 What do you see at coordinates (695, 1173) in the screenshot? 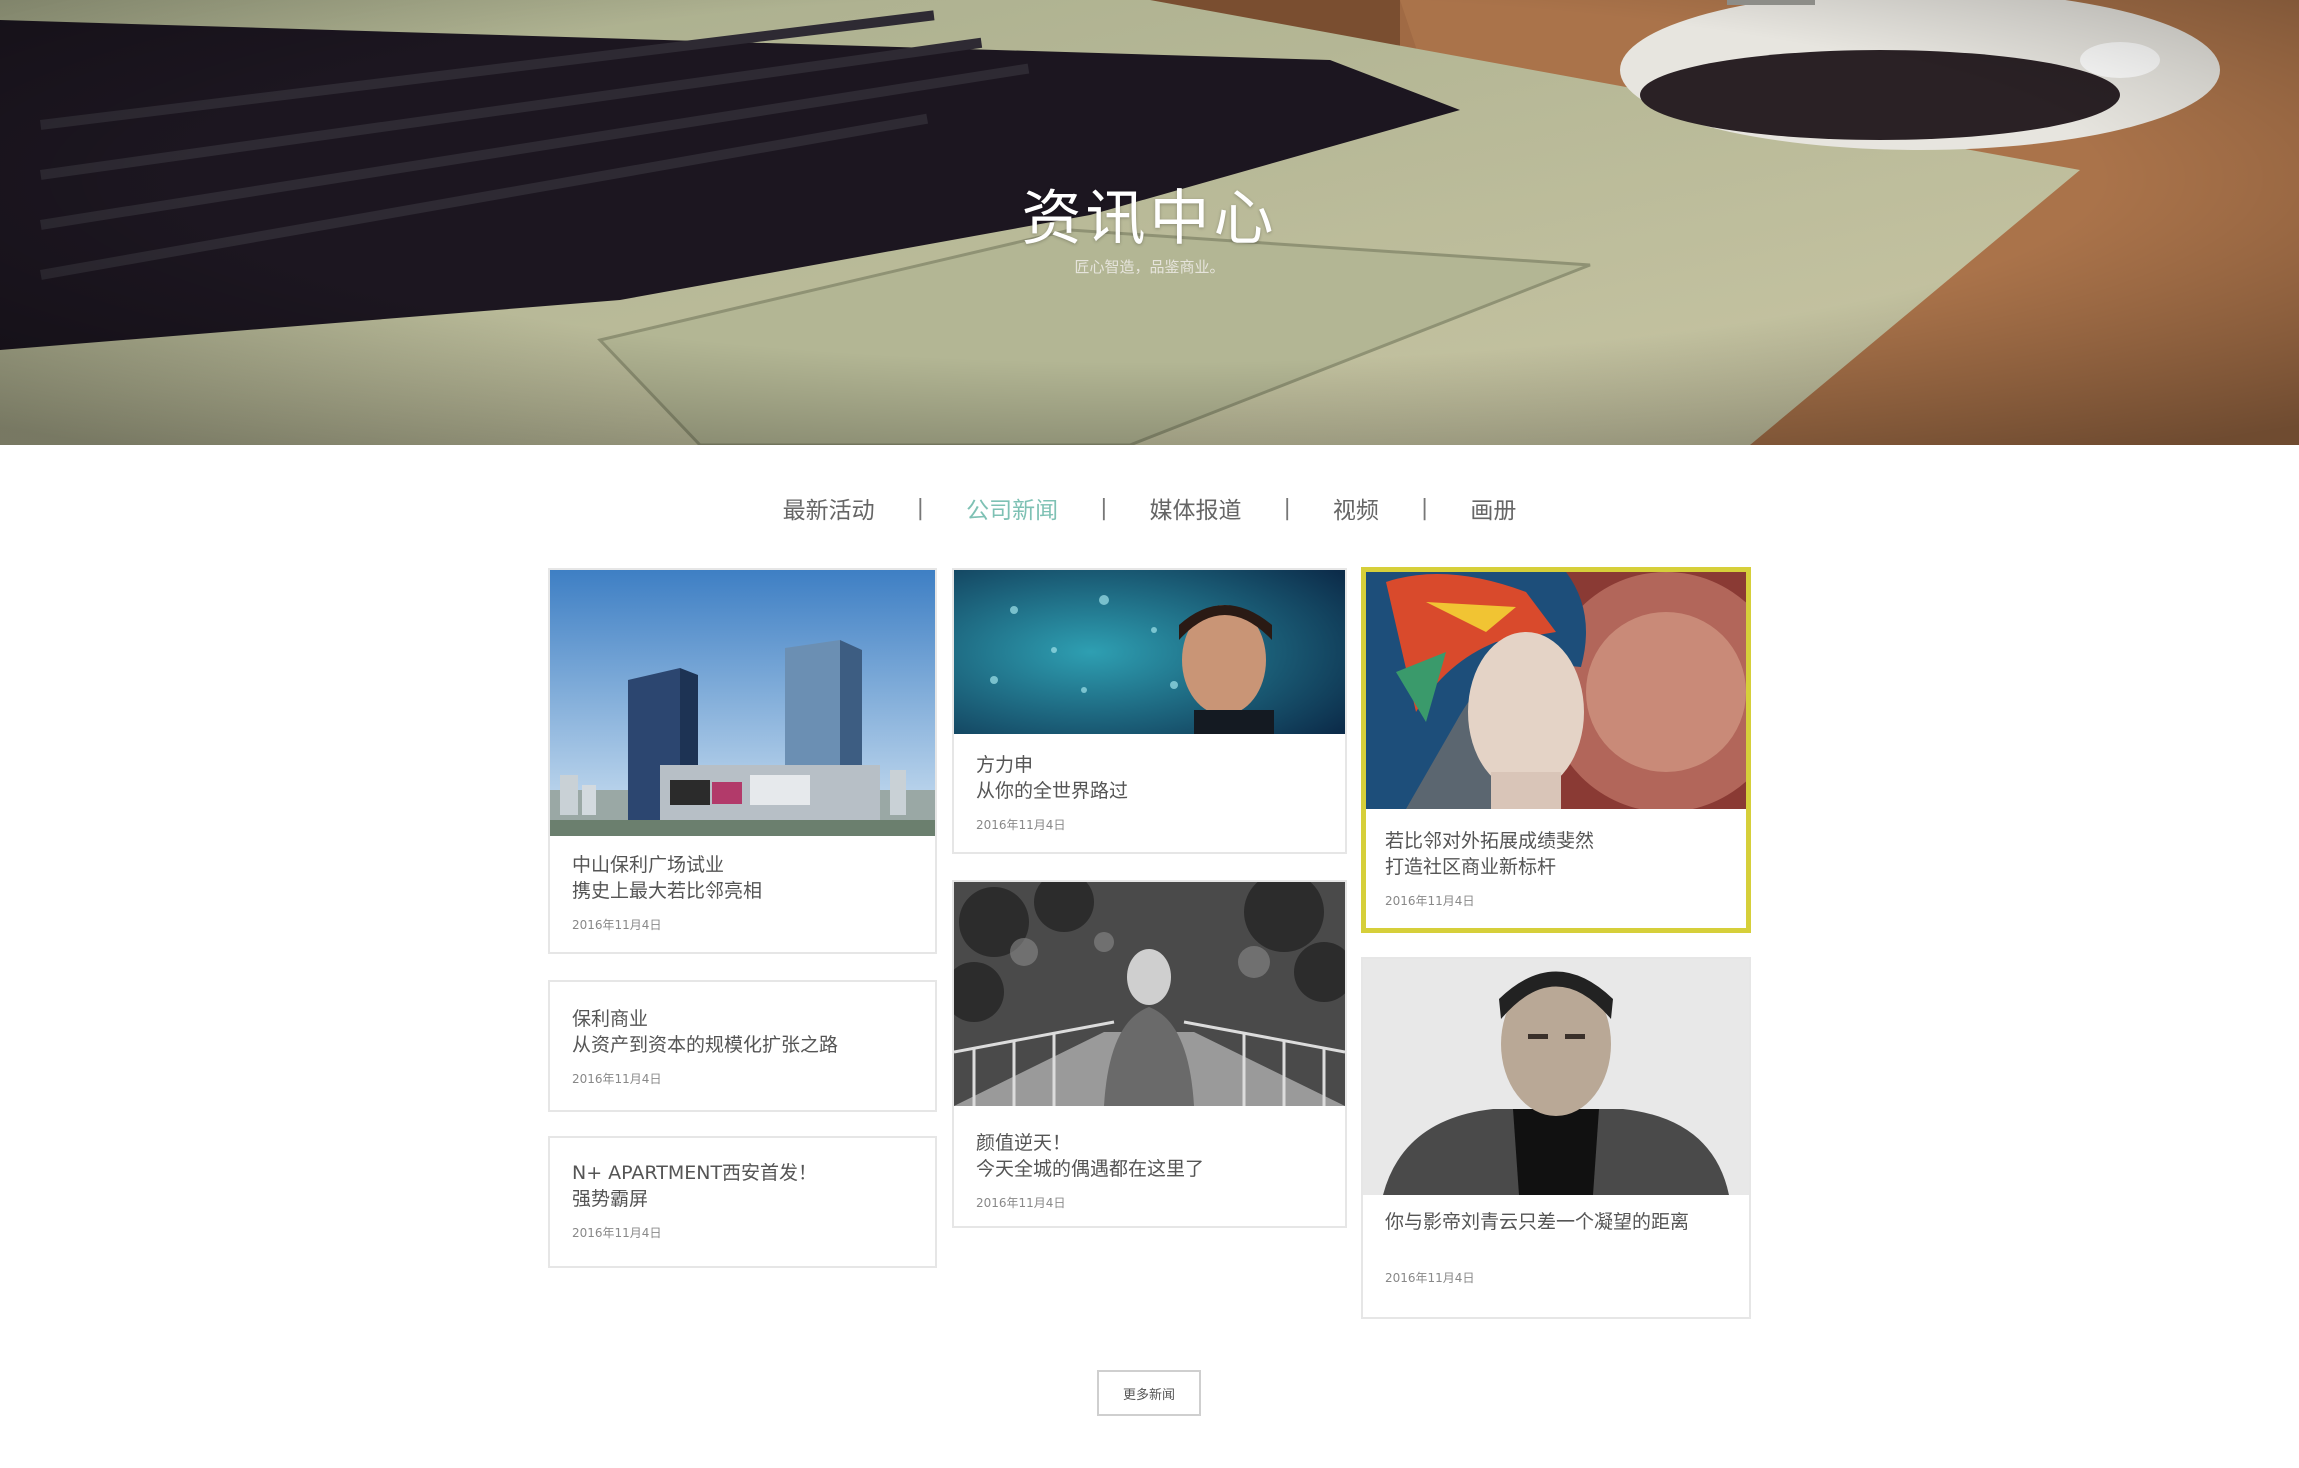
I see `news-title-line1: N+ APARTMENT西安首发！` at bounding box center [695, 1173].